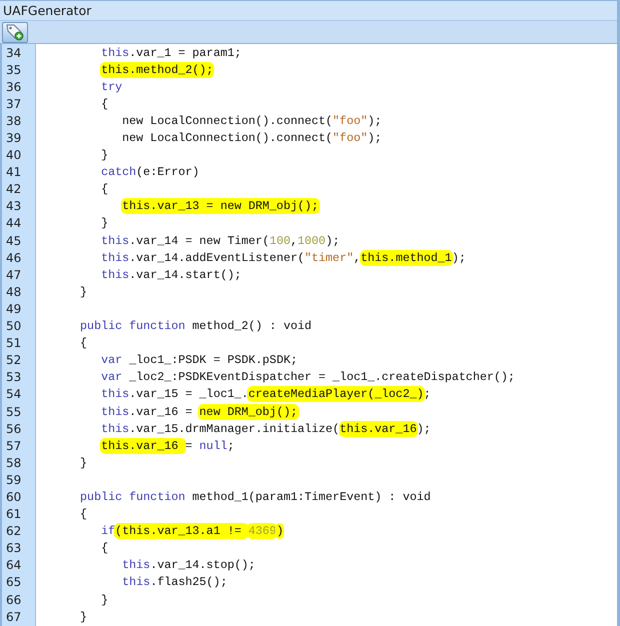 This screenshot has width=620, height=626. Describe the element at coordinates (111, 87) in the screenshot. I see `code-line: try` at that location.